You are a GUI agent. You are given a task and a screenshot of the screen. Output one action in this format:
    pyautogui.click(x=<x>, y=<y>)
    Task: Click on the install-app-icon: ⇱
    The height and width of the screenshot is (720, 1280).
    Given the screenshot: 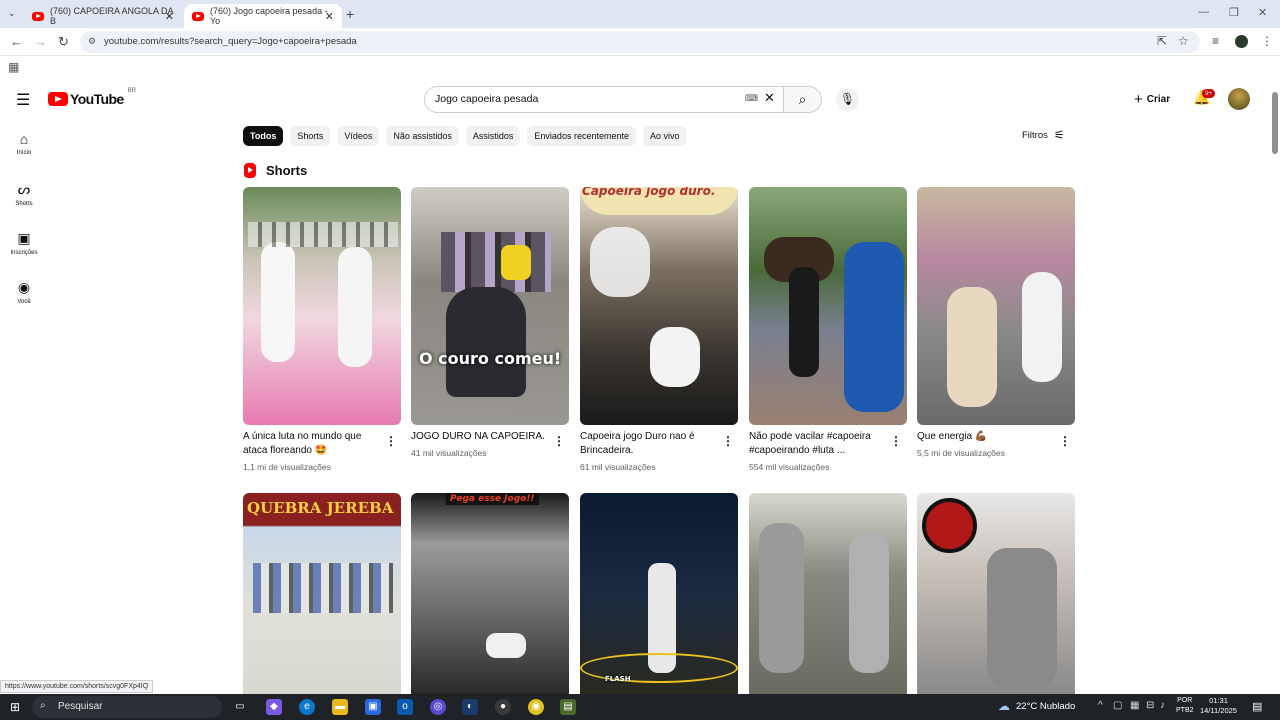 What is the action you would take?
    pyautogui.click(x=1162, y=41)
    